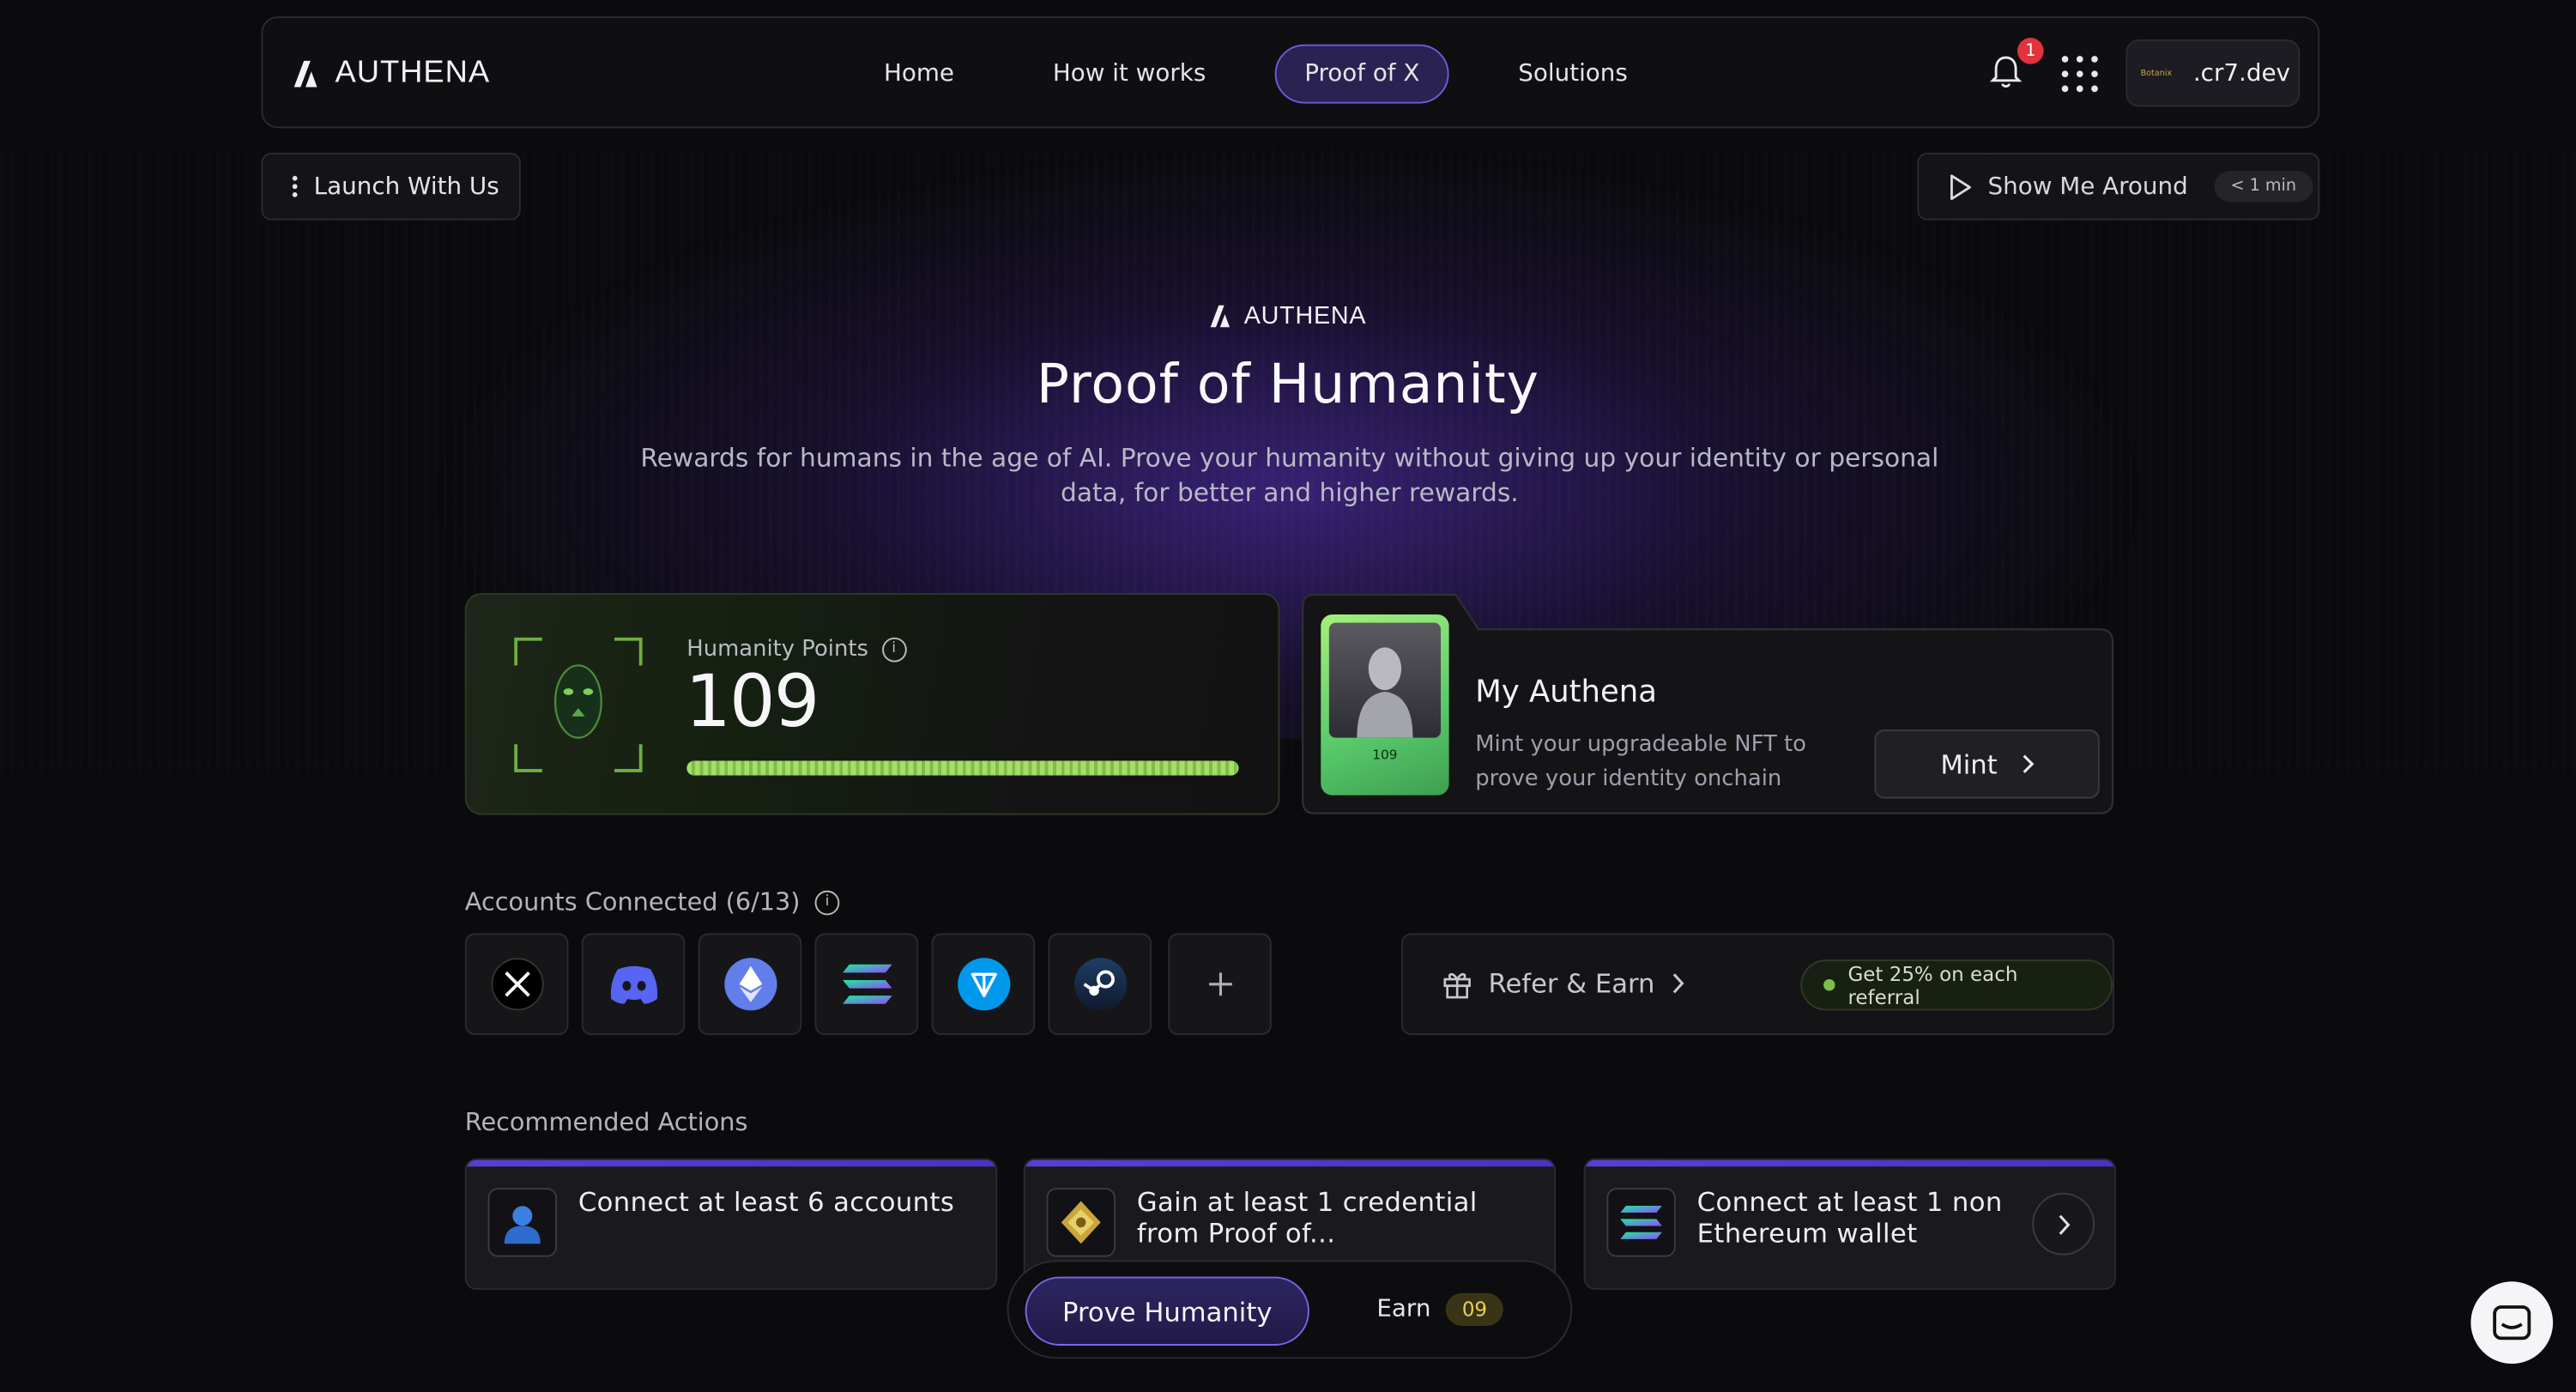  Describe the element at coordinates (1167, 1311) in the screenshot. I see `prove-humanity-button: Prove Humanity` at that location.